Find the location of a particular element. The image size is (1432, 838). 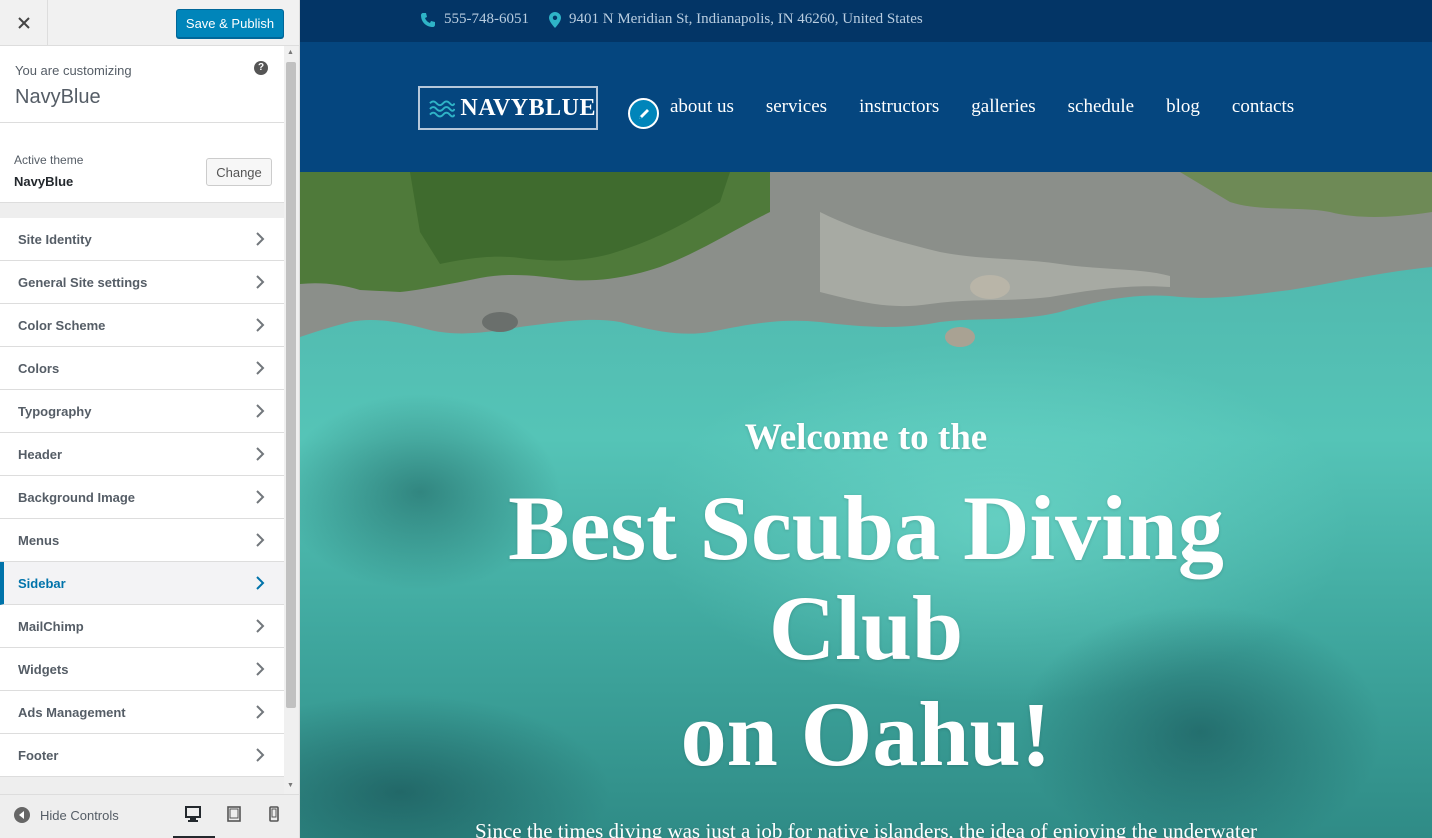

tablet-icon is located at coordinates (234, 814).